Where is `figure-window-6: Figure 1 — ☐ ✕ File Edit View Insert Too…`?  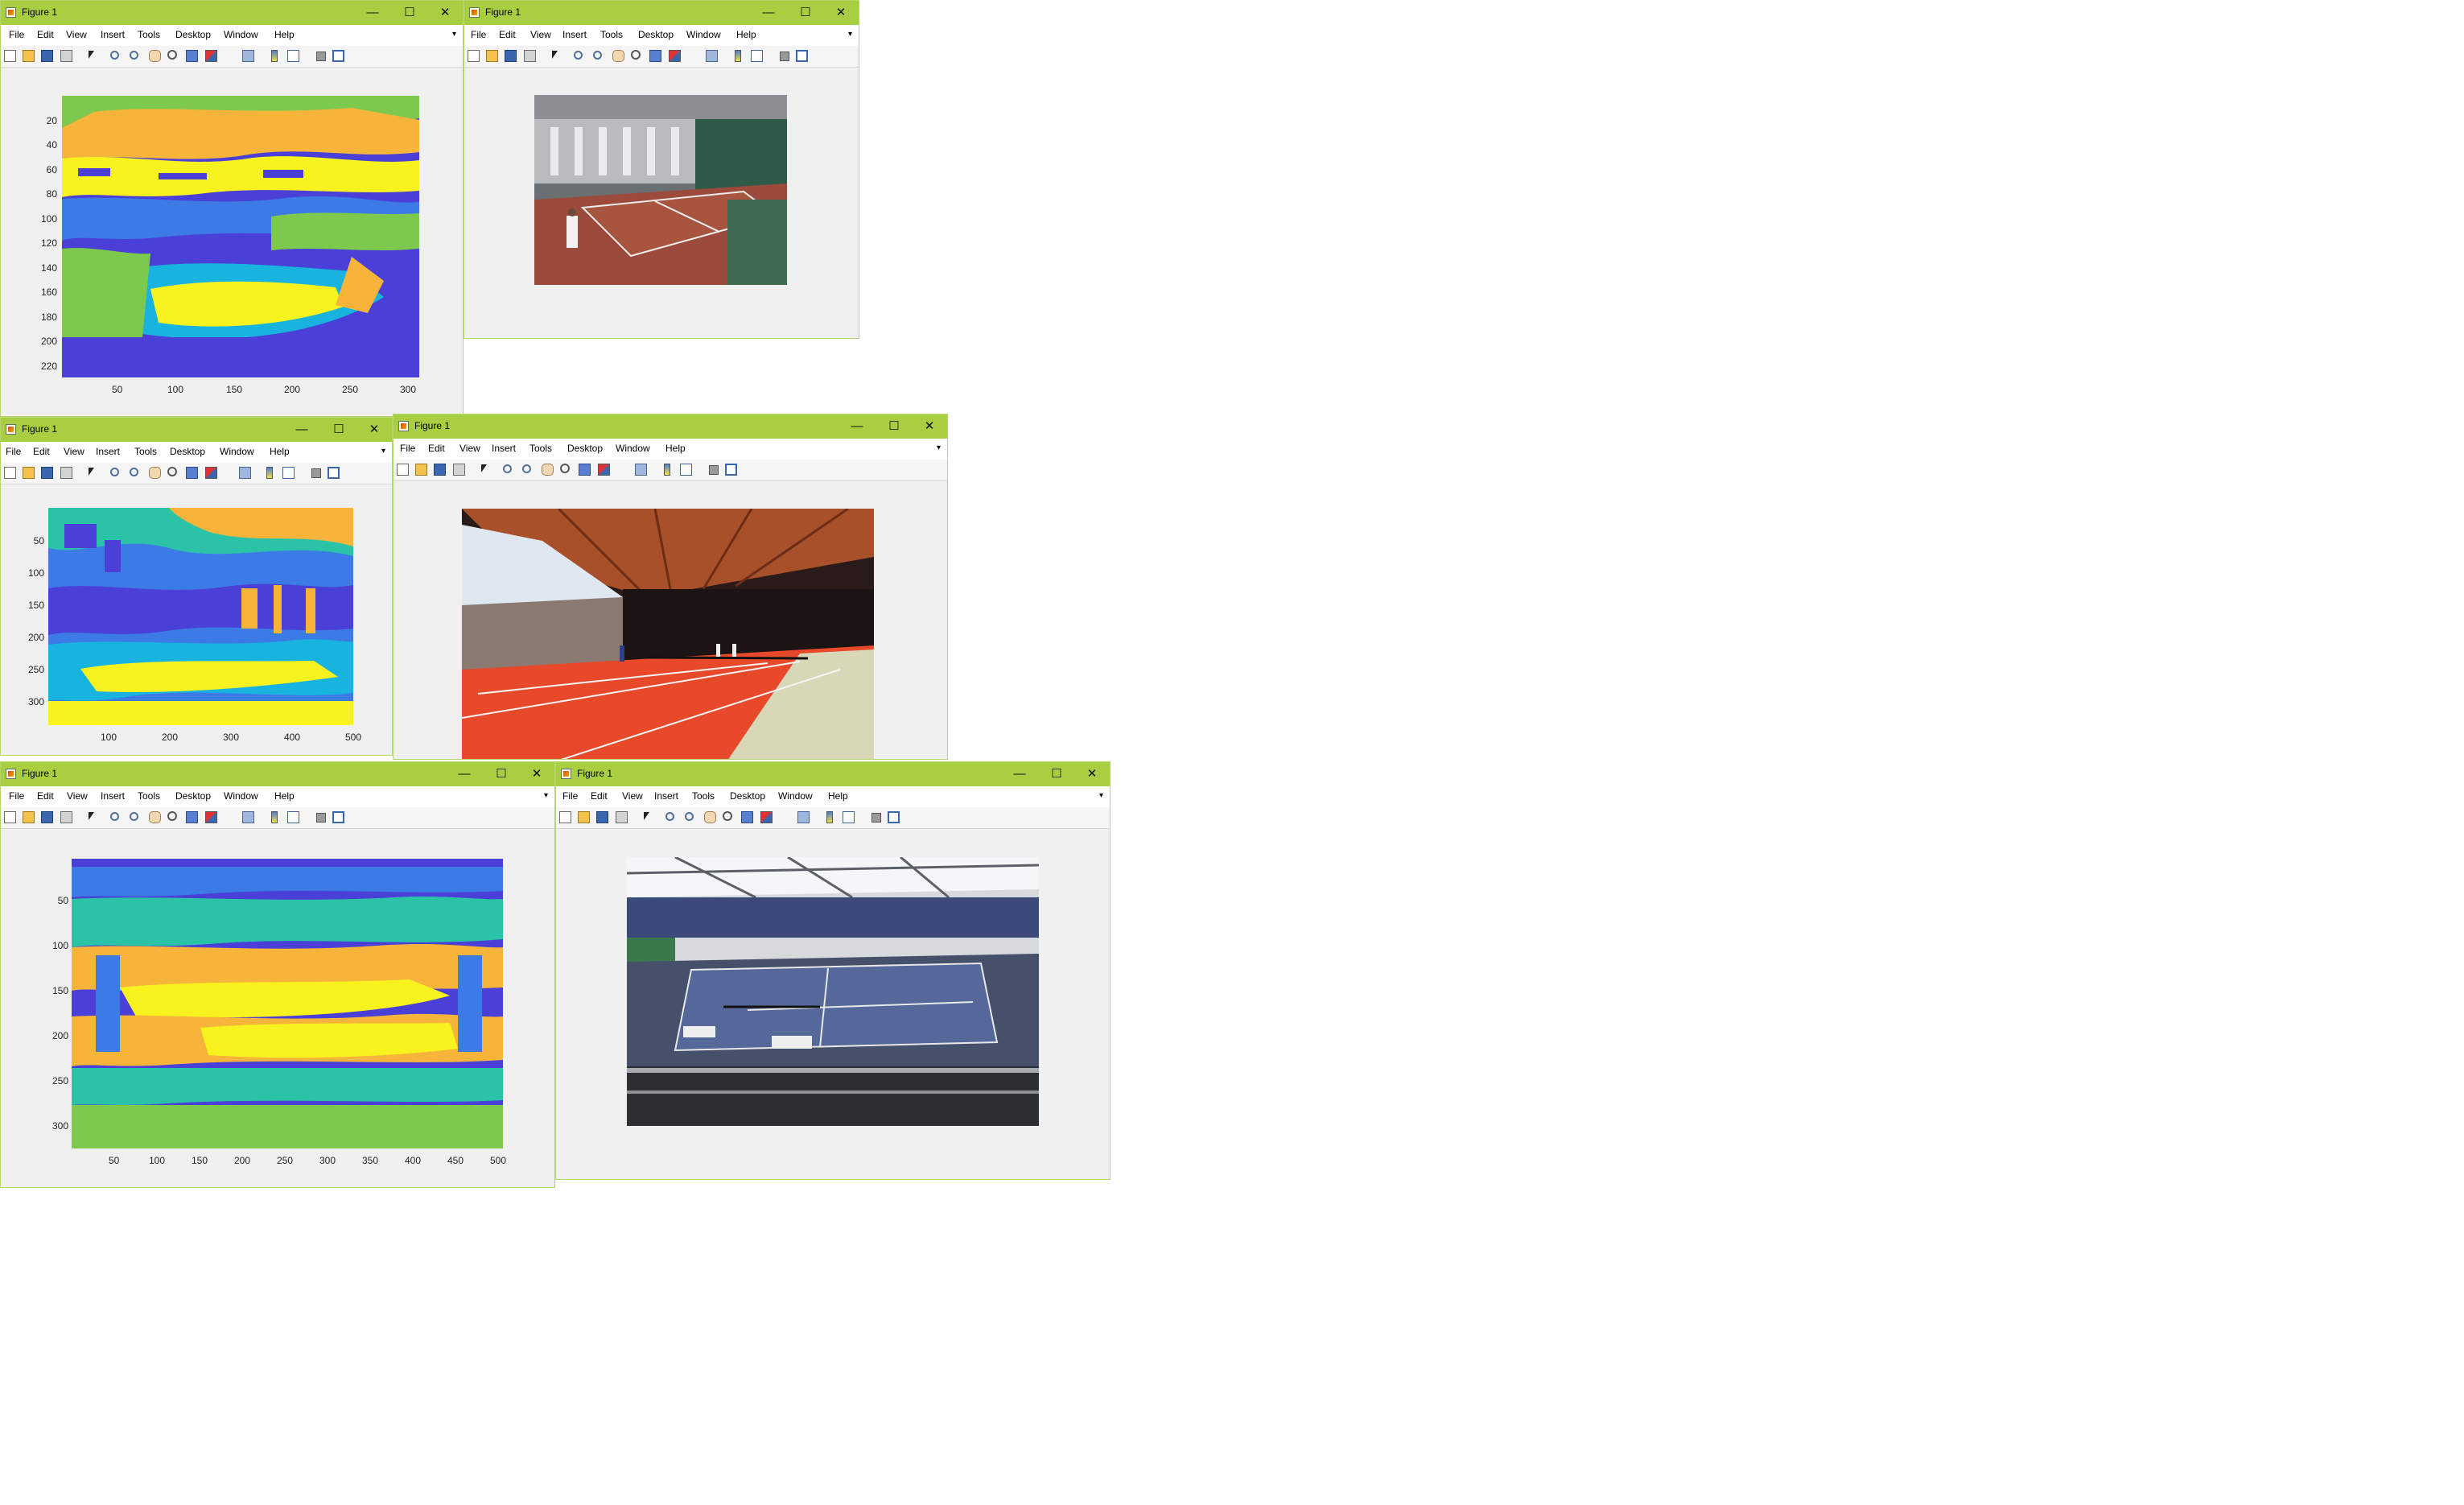 figure-window-6: Figure 1 — ☐ ✕ File Edit View Insert Too… is located at coordinates (832, 970).